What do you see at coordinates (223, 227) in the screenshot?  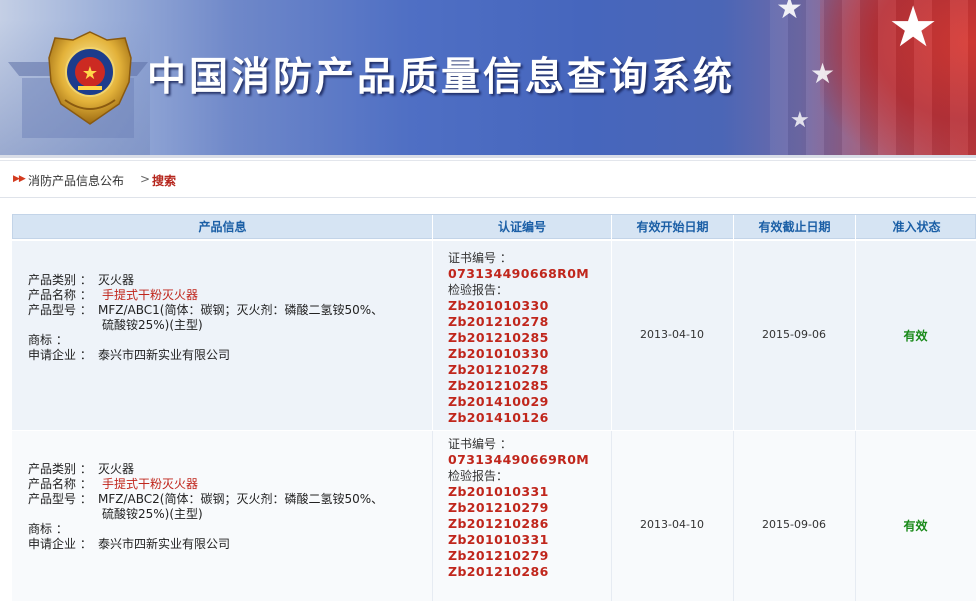 I see `column-header-product-info: 产品信息` at bounding box center [223, 227].